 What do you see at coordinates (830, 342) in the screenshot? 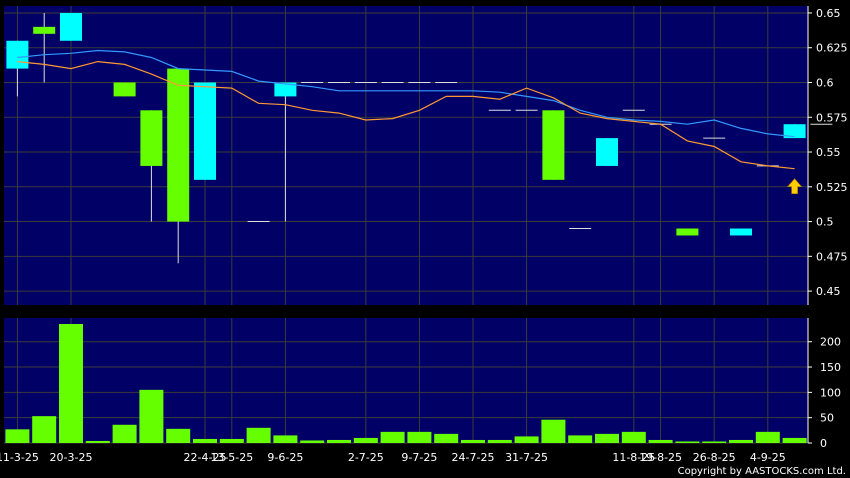
I see `volume-y-tick-label: 200` at bounding box center [830, 342].